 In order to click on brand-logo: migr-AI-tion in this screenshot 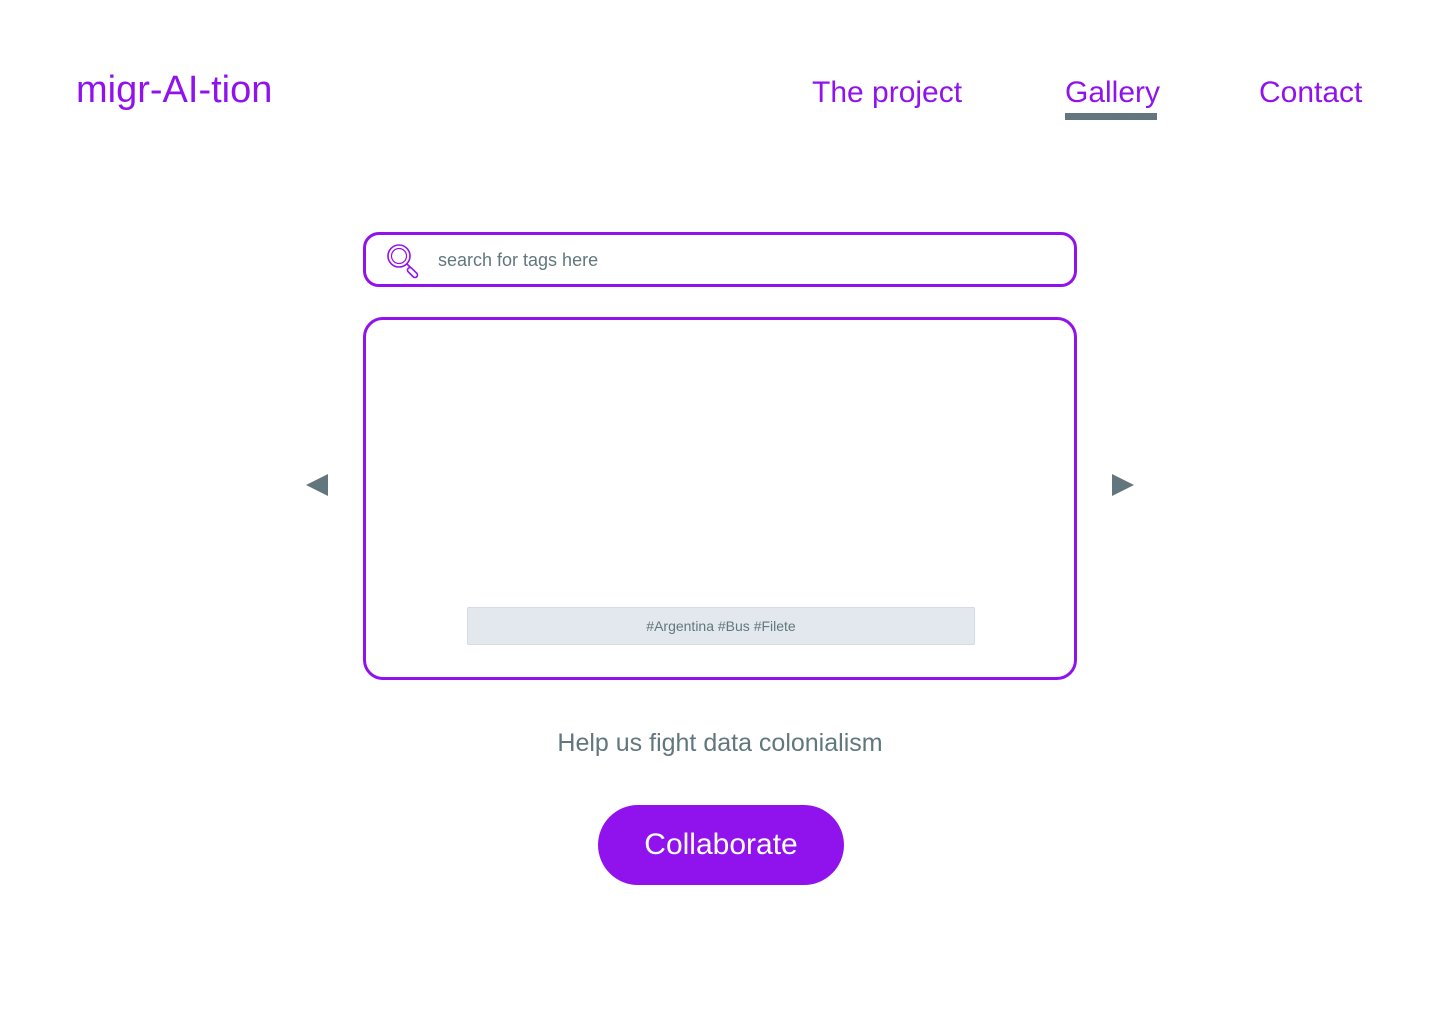, I will do `click(174, 90)`.